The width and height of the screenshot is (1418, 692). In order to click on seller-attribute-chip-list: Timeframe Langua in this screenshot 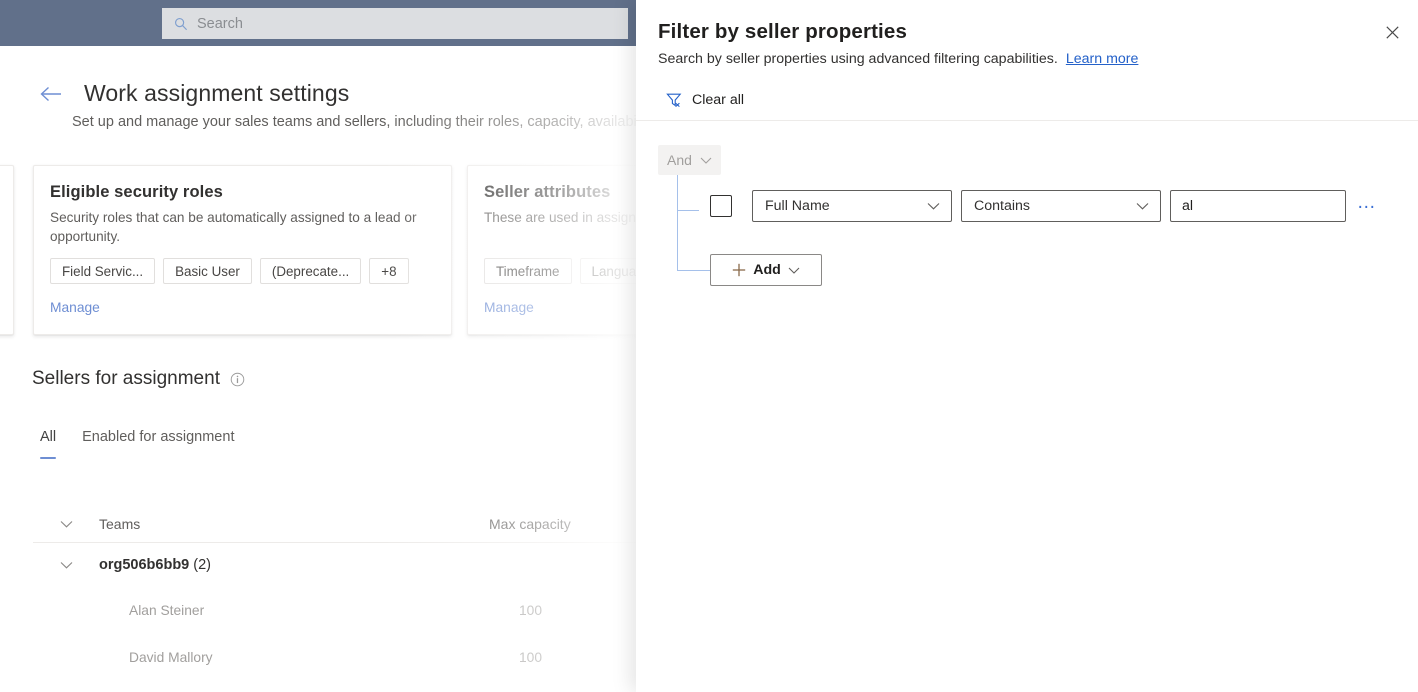, I will do `click(566, 271)`.